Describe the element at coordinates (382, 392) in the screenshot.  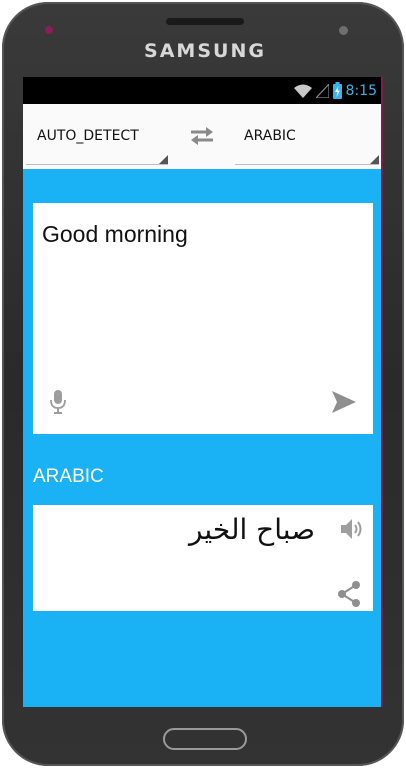
I see `screen-edge` at that location.